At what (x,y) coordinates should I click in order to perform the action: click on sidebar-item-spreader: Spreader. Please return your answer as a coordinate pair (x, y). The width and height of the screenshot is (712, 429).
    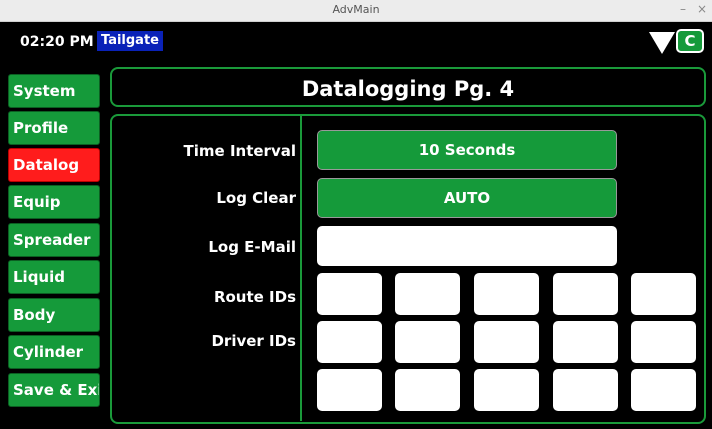
    Looking at the image, I should click on (54, 240).